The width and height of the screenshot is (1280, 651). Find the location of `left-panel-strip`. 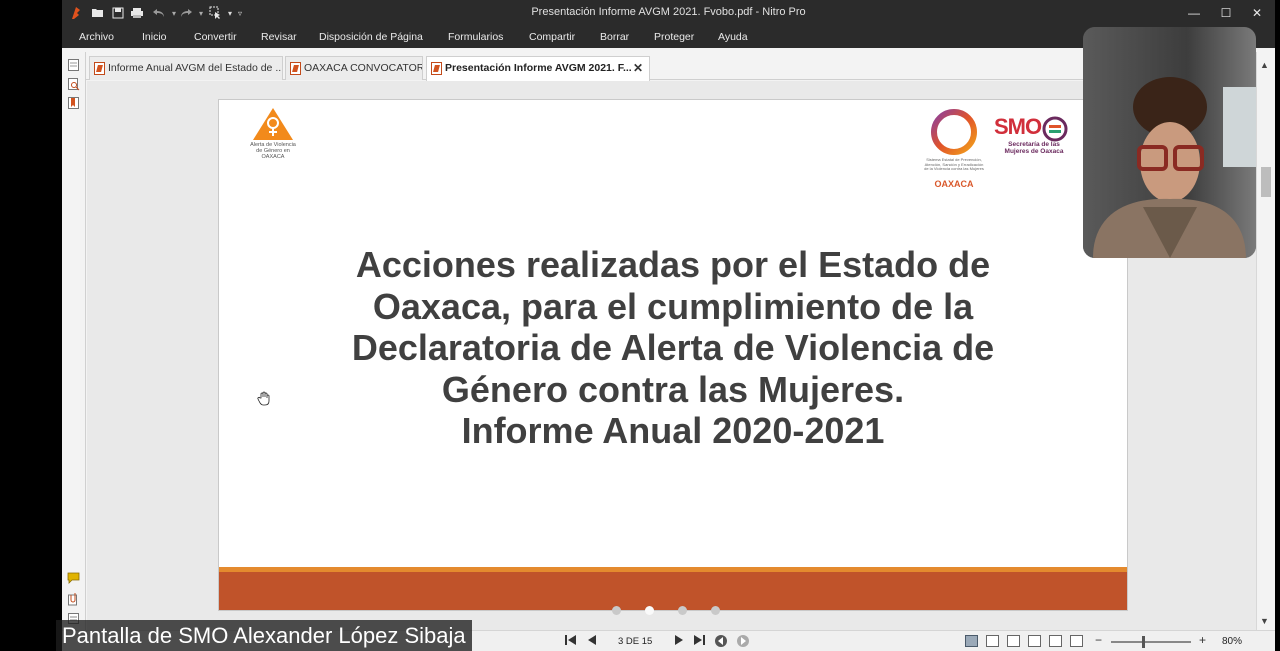

left-panel-strip is located at coordinates (74, 351).